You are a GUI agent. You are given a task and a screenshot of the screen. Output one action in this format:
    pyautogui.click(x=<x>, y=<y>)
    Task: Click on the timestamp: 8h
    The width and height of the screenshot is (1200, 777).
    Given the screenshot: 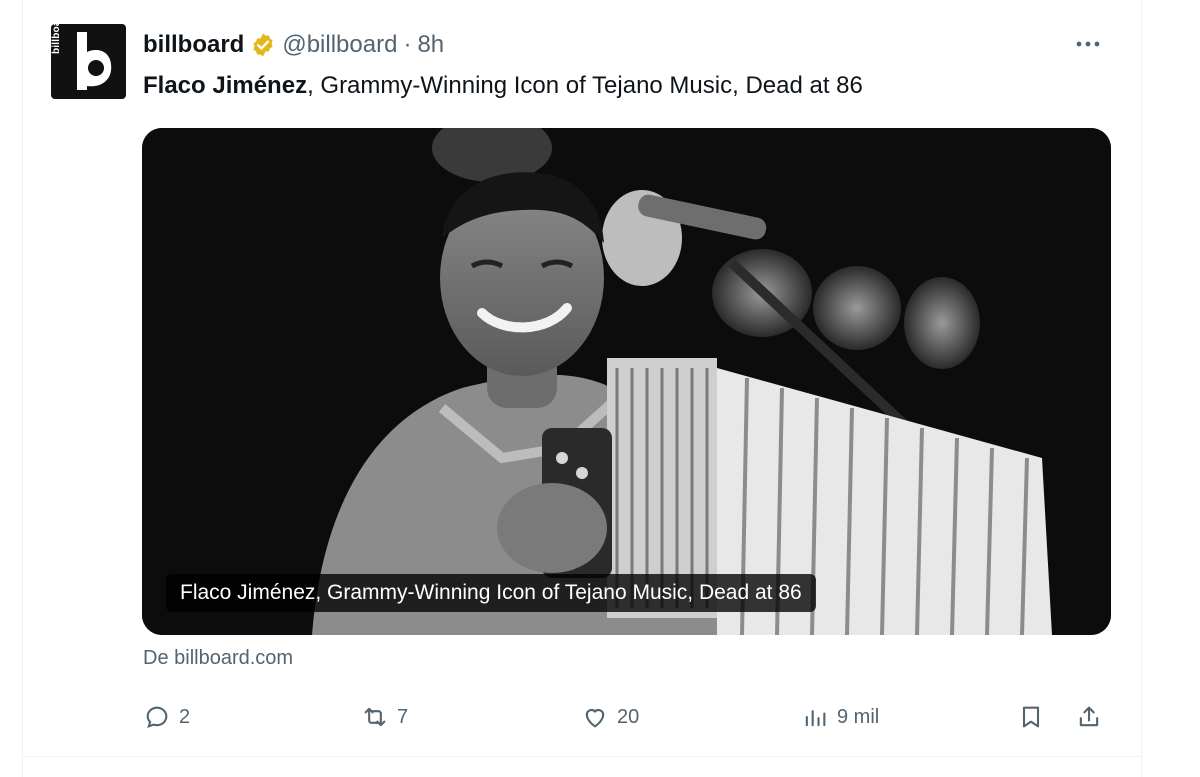 What is the action you would take?
    pyautogui.click(x=430, y=45)
    